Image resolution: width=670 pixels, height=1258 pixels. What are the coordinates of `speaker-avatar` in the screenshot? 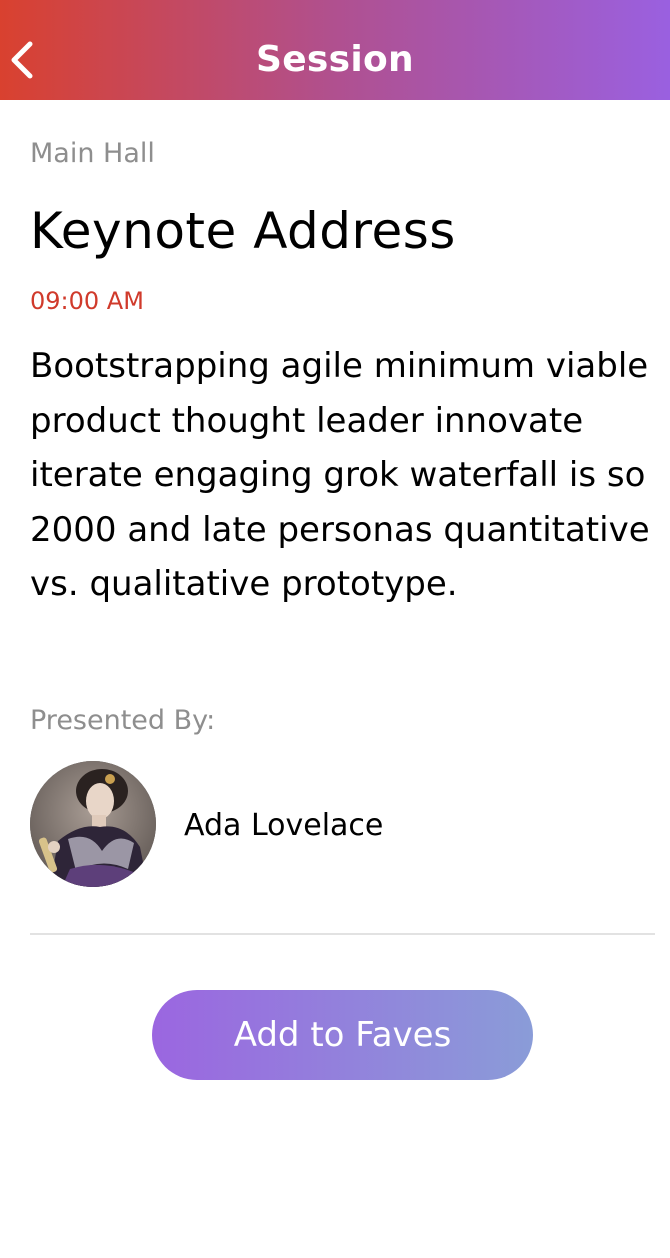 It's located at (93, 824).